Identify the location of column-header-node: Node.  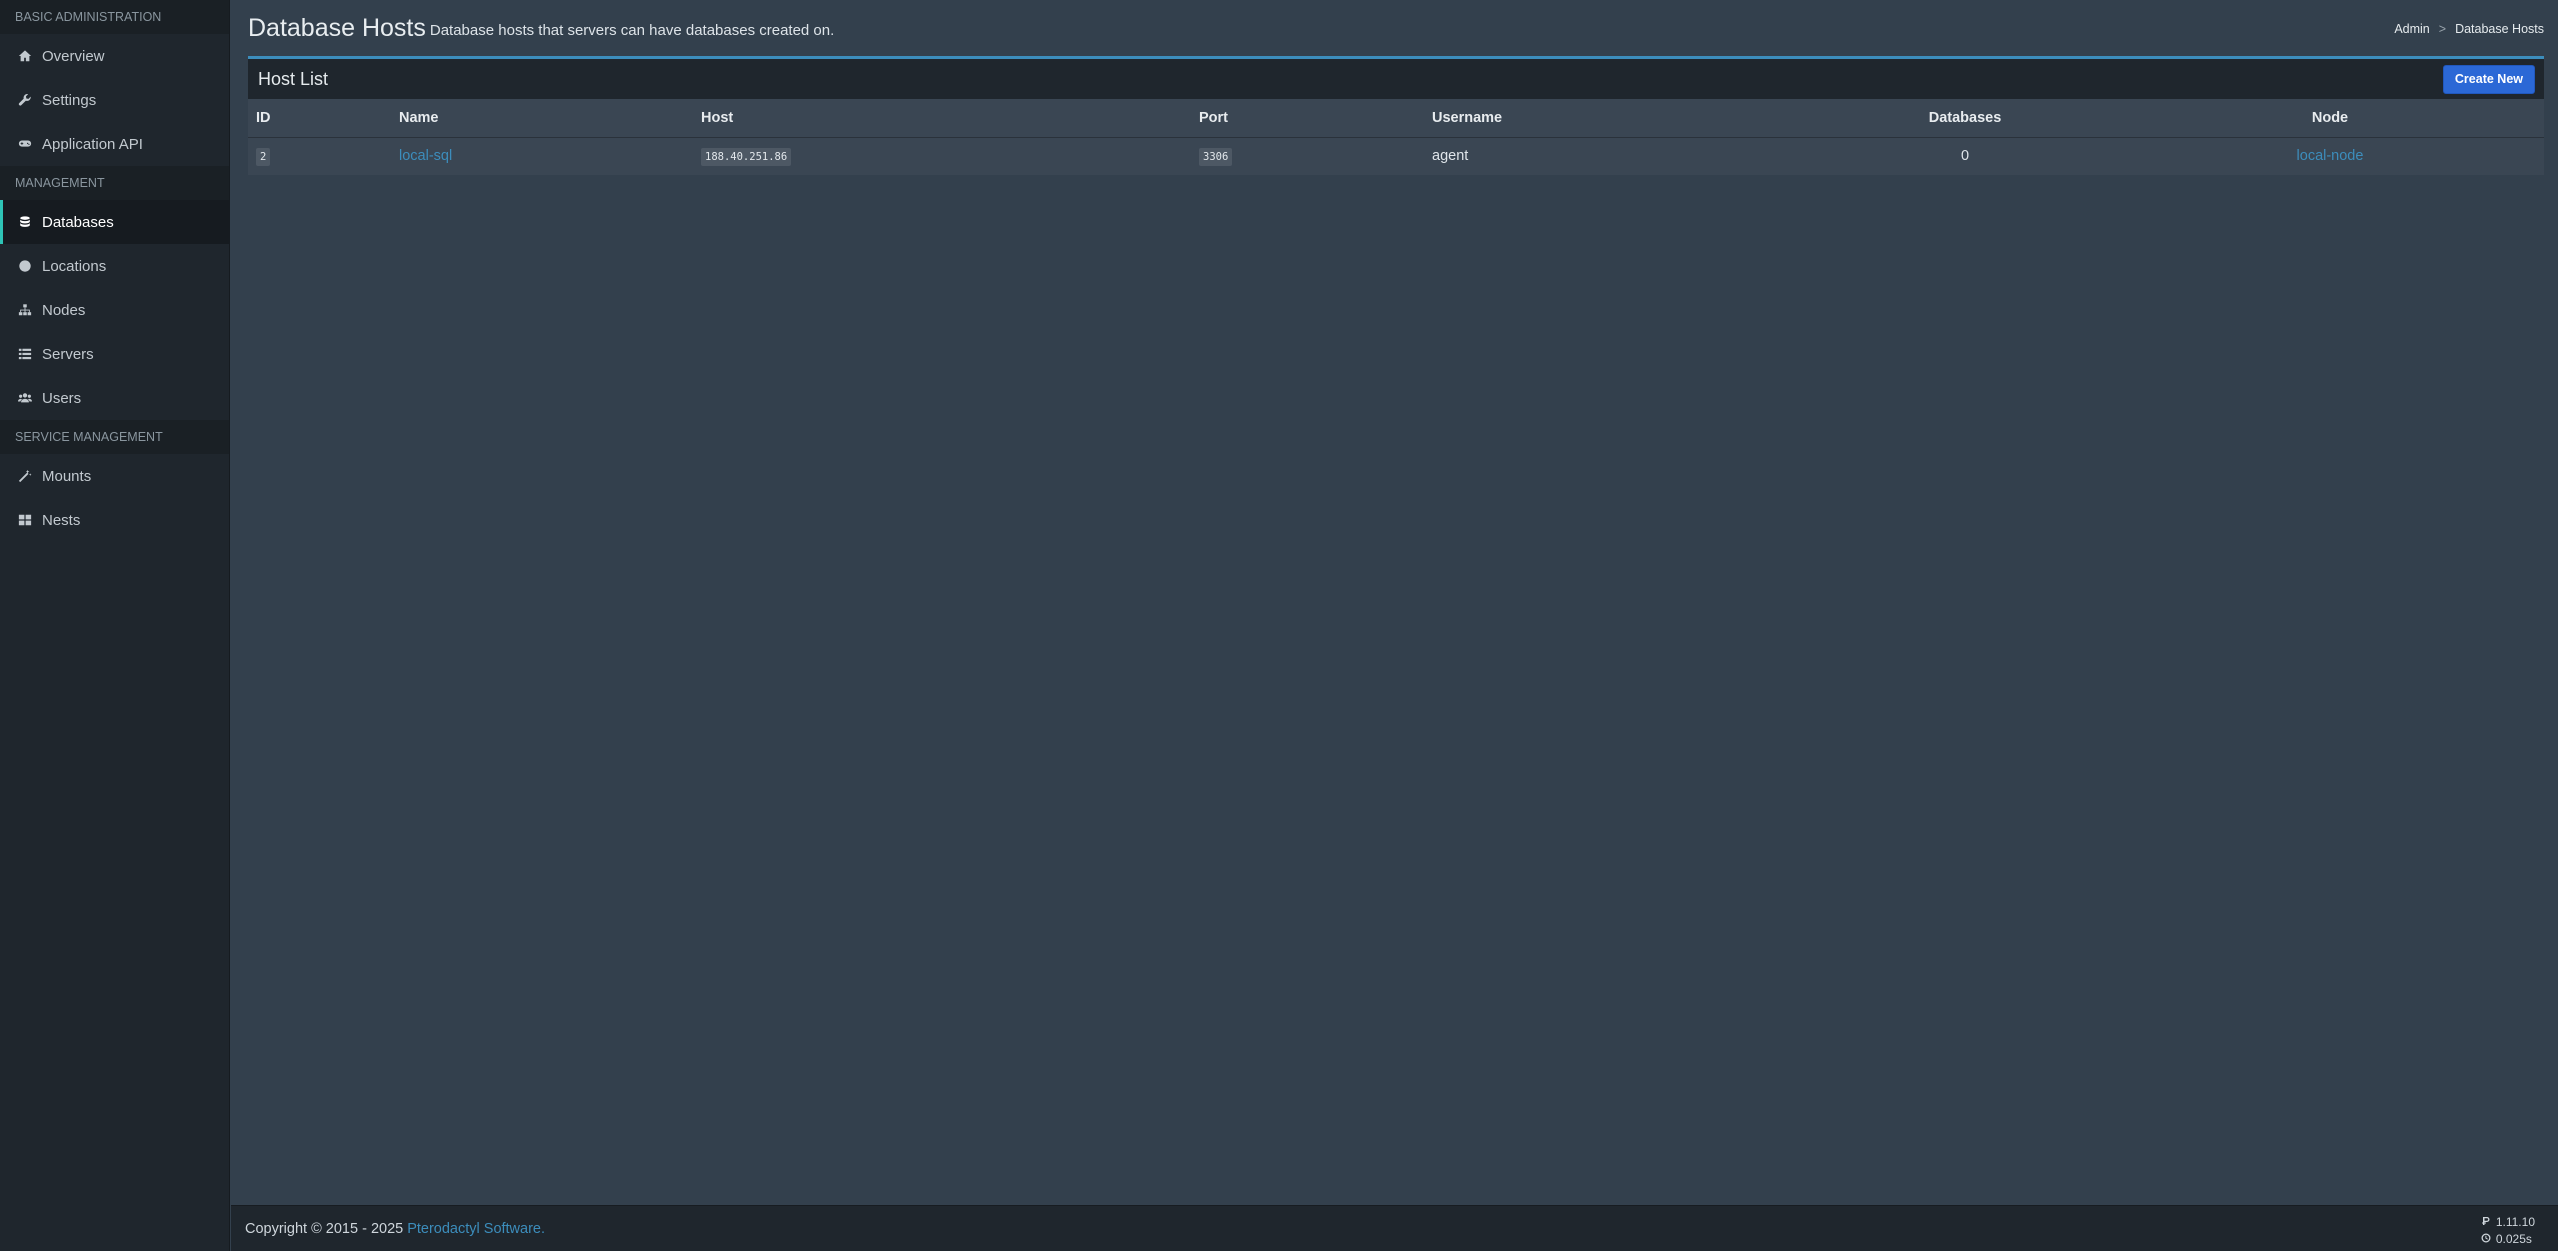
(2330, 118).